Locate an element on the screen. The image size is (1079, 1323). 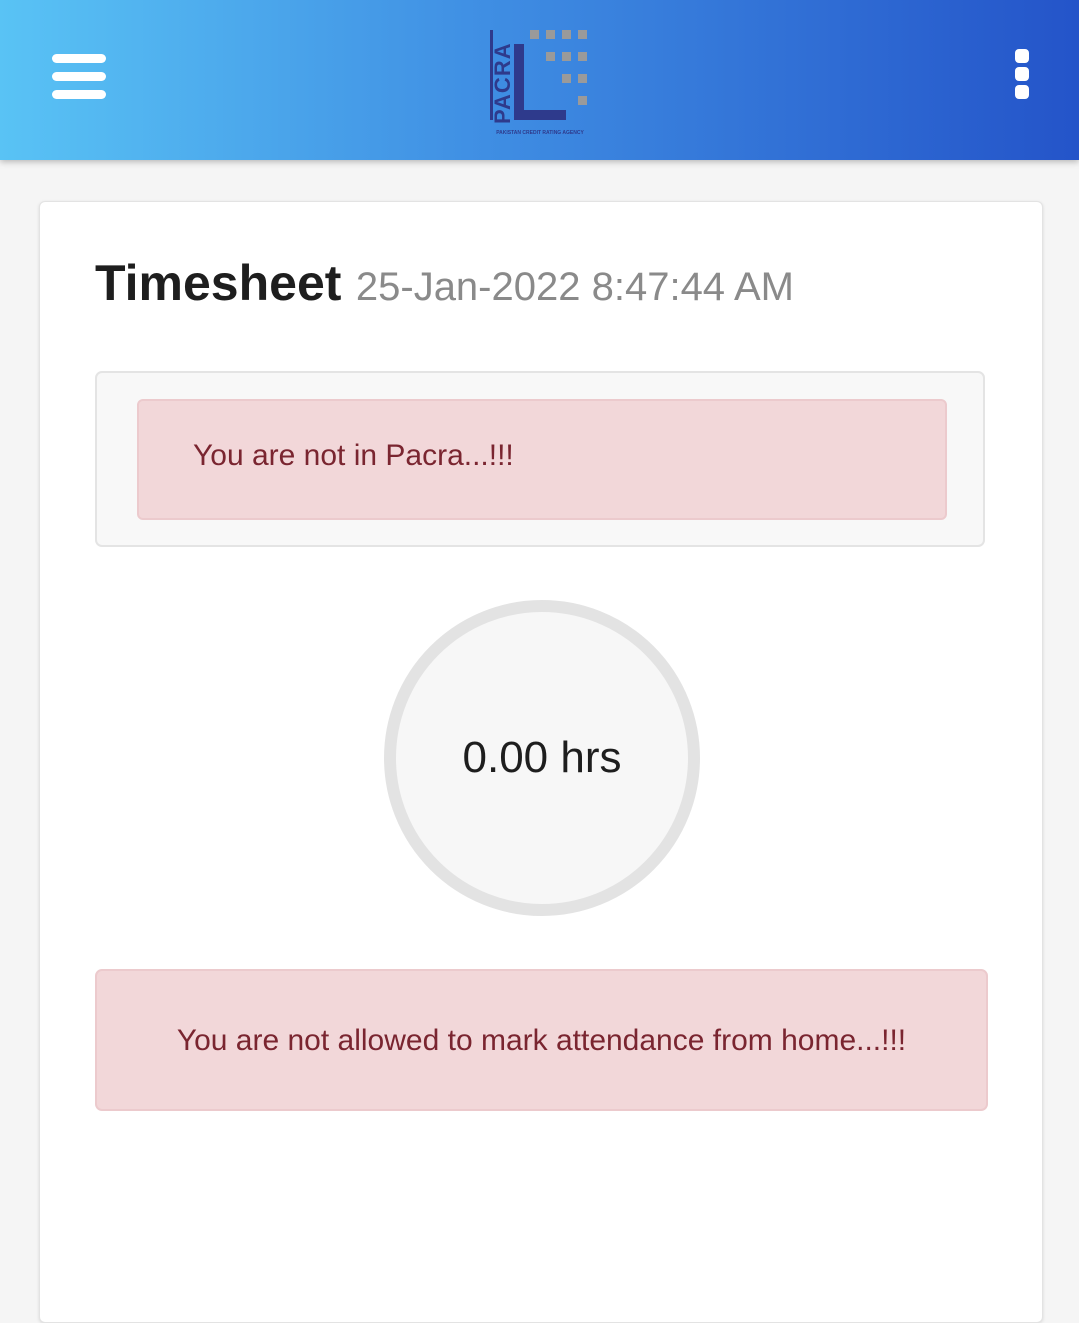
timesheet-header: Timesheet 25-Jan-2022 8:47:44 AM is located at coordinates (444, 283).